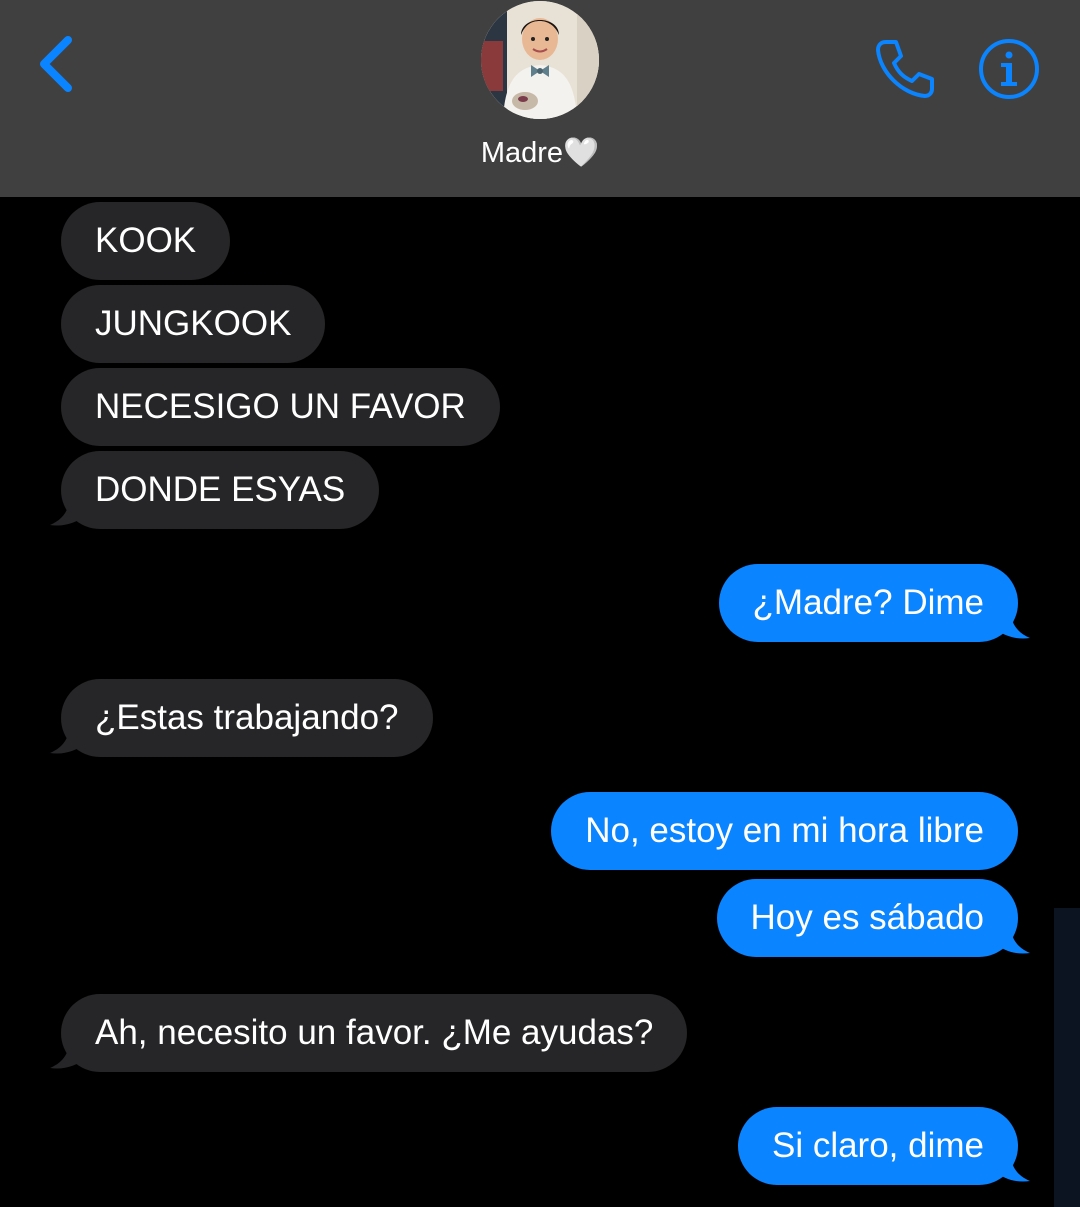 The width and height of the screenshot is (1080, 1207). What do you see at coordinates (1067, 1057) in the screenshot?
I see `scrollbar` at bounding box center [1067, 1057].